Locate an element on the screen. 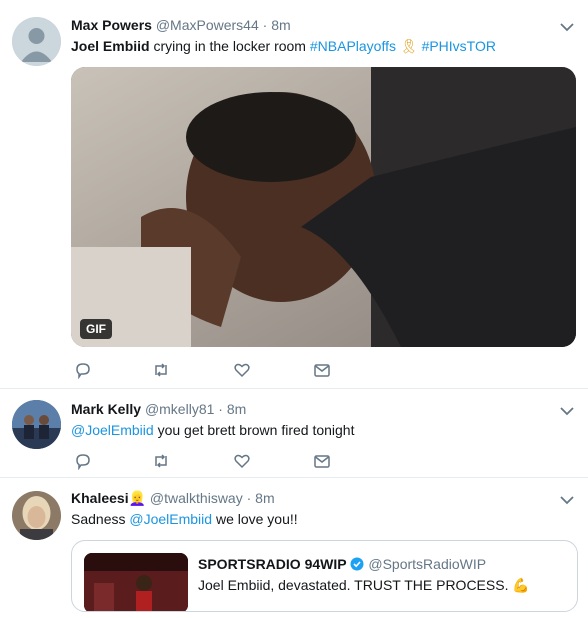  text-rest: we love you!! is located at coordinates (255, 519).